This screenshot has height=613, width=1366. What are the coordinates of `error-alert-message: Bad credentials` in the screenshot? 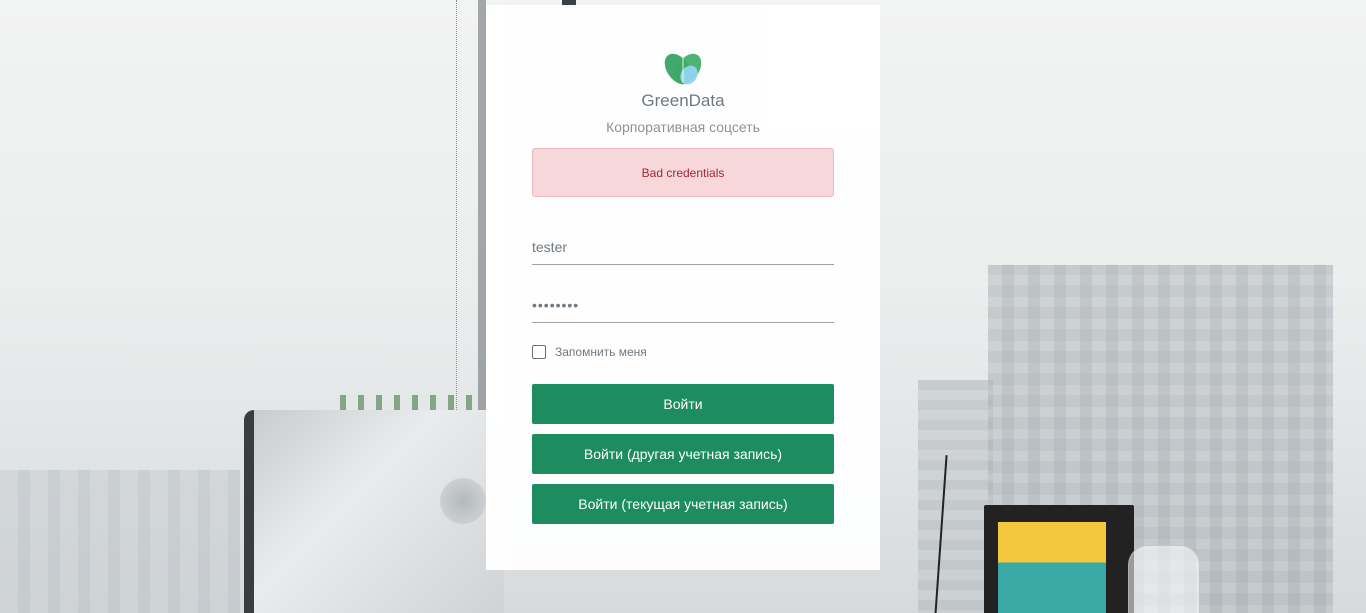 It's located at (683, 172).